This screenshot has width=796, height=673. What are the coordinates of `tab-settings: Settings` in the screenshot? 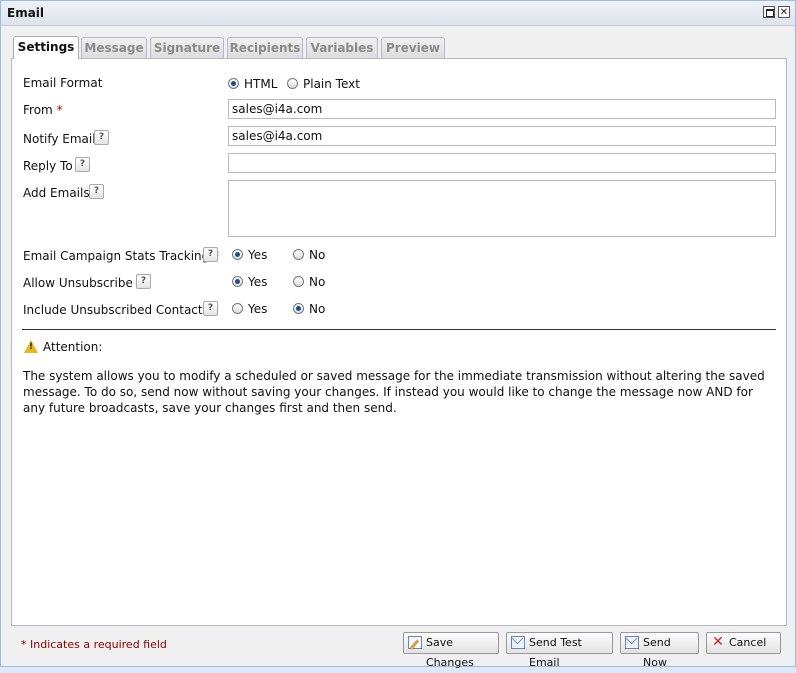 It's located at (46, 47).